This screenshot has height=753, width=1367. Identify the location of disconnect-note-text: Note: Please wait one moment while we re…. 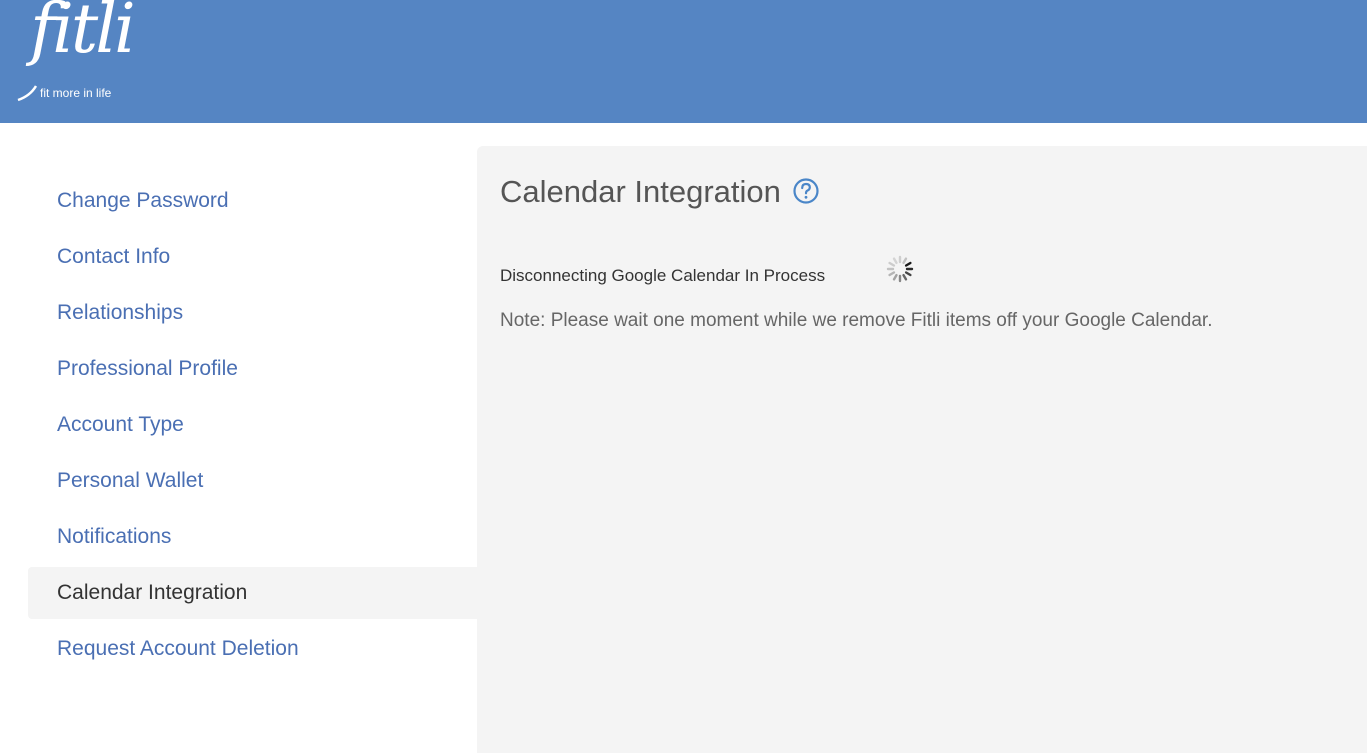
(856, 320).